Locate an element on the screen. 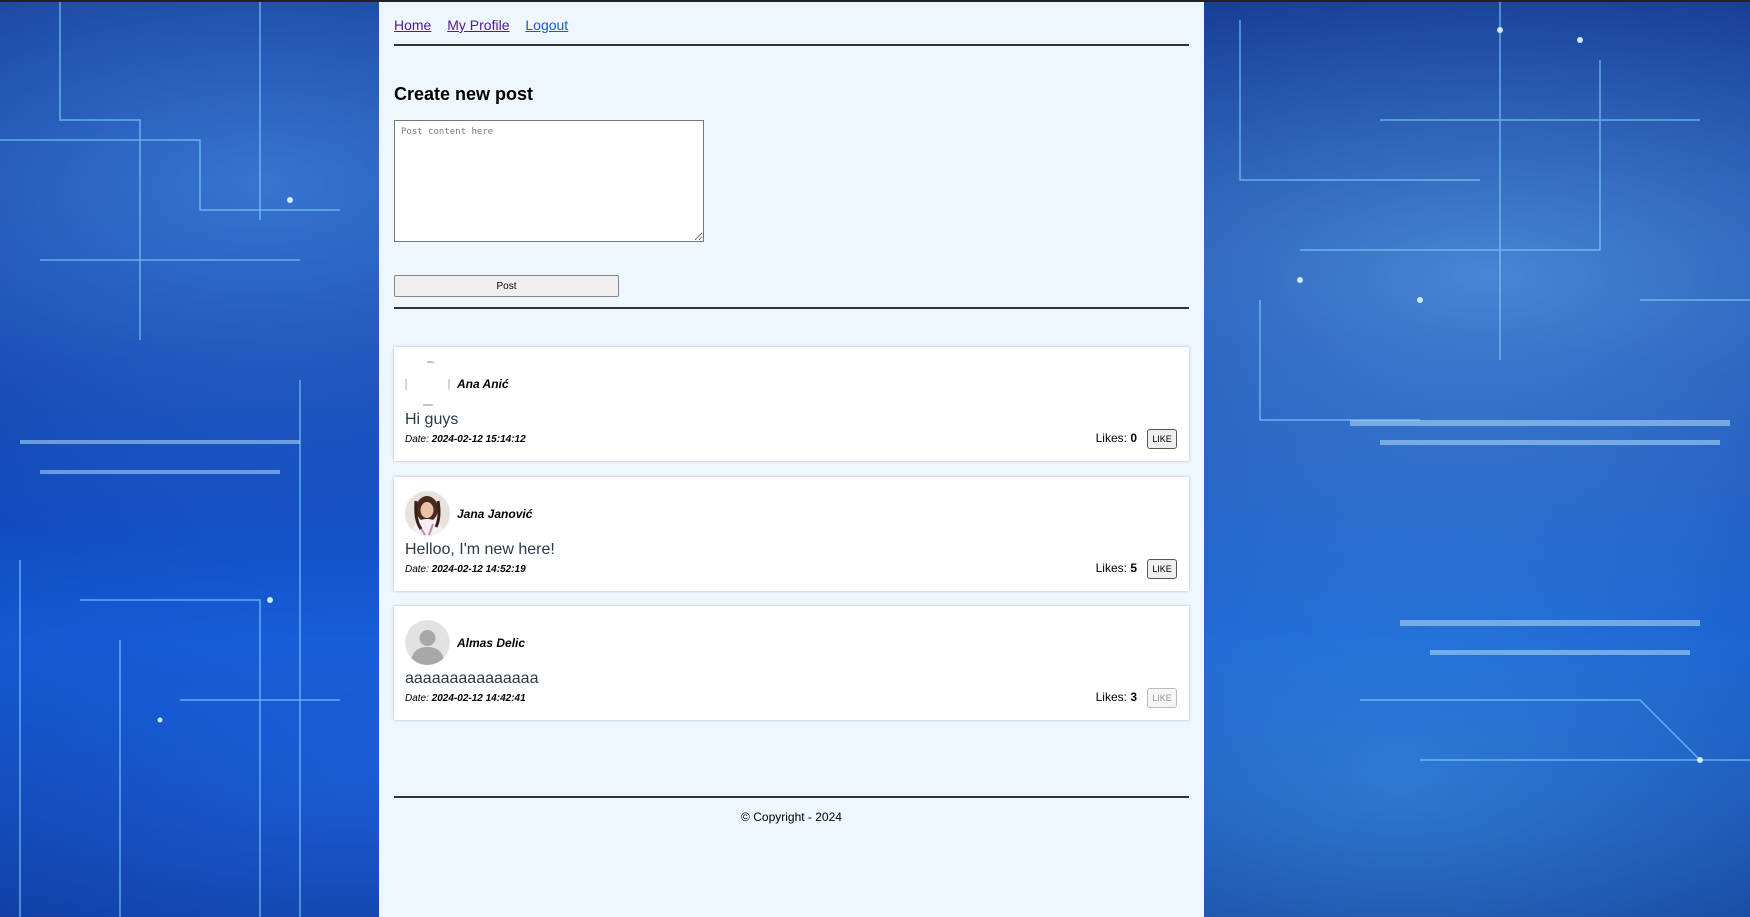  create-divider is located at coordinates (791, 308).